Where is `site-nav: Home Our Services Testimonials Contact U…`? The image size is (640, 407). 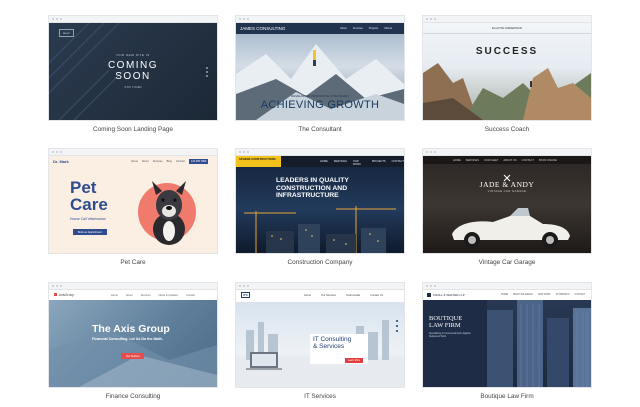
site-nav: Home Our Services Testimonials Contact U… is located at coordinates (343, 295).